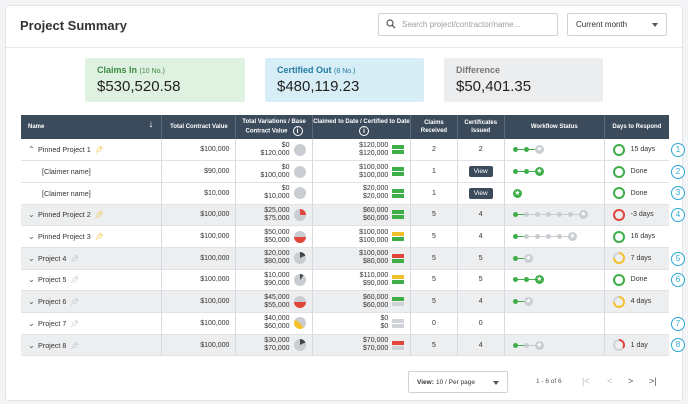 This screenshot has height=404, width=688. I want to click on project-name: Pinned Project 3, so click(64, 236).